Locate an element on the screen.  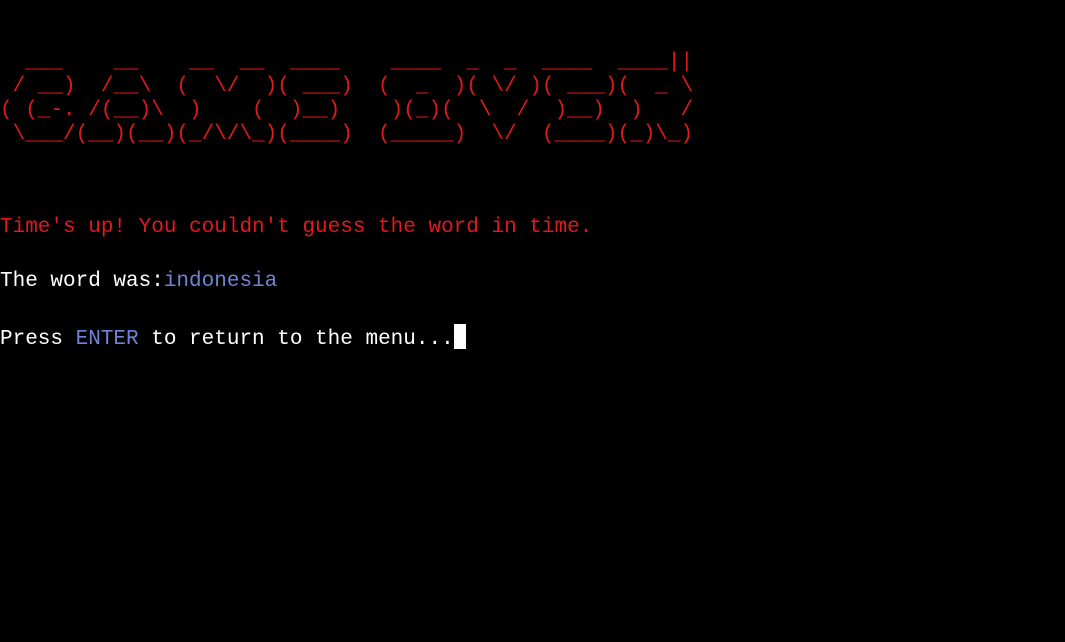
prompt-text-before: Press is located at coordinates (38, 339).